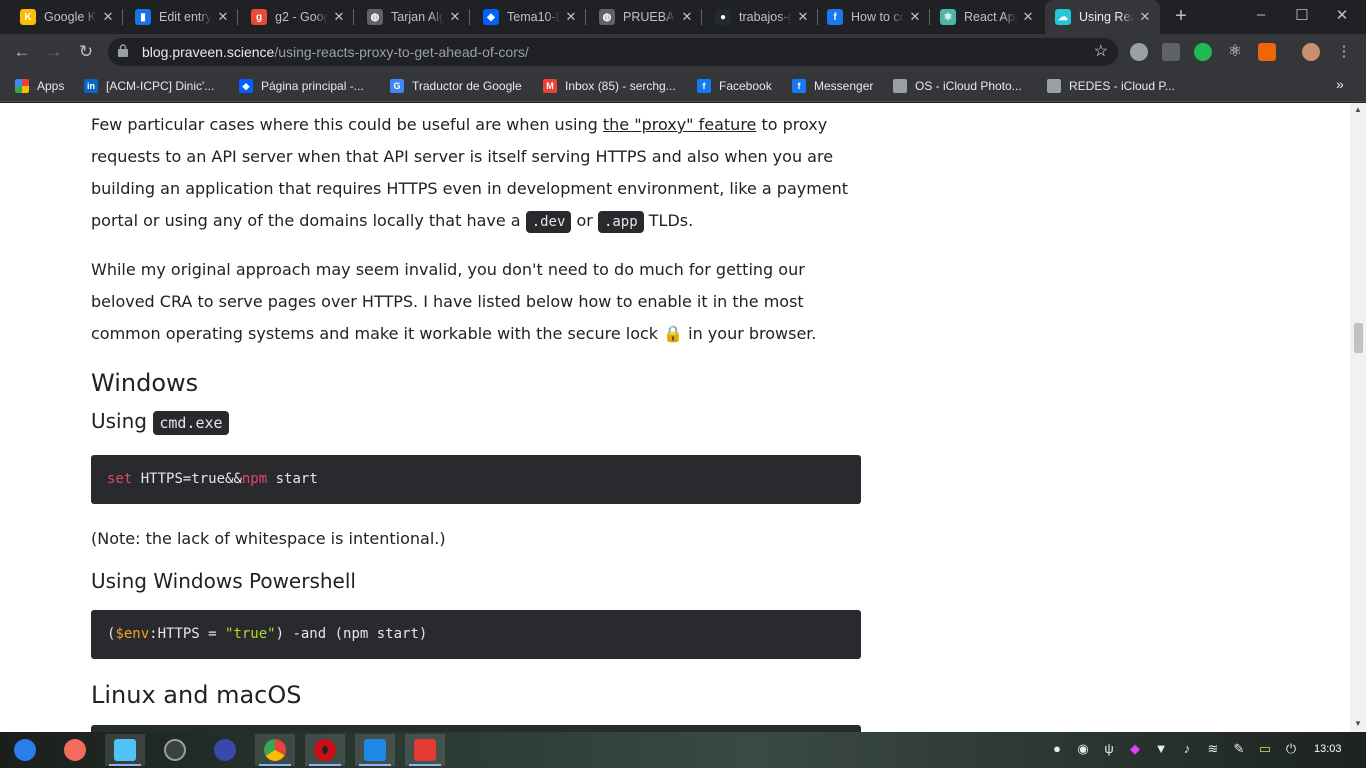 The height and width of the screenshot is (768, 1366). What do you see at coordinates (39, 86) in the screenshot?
I see `bookmark-item: Apps` at bounding box center [39, 86].